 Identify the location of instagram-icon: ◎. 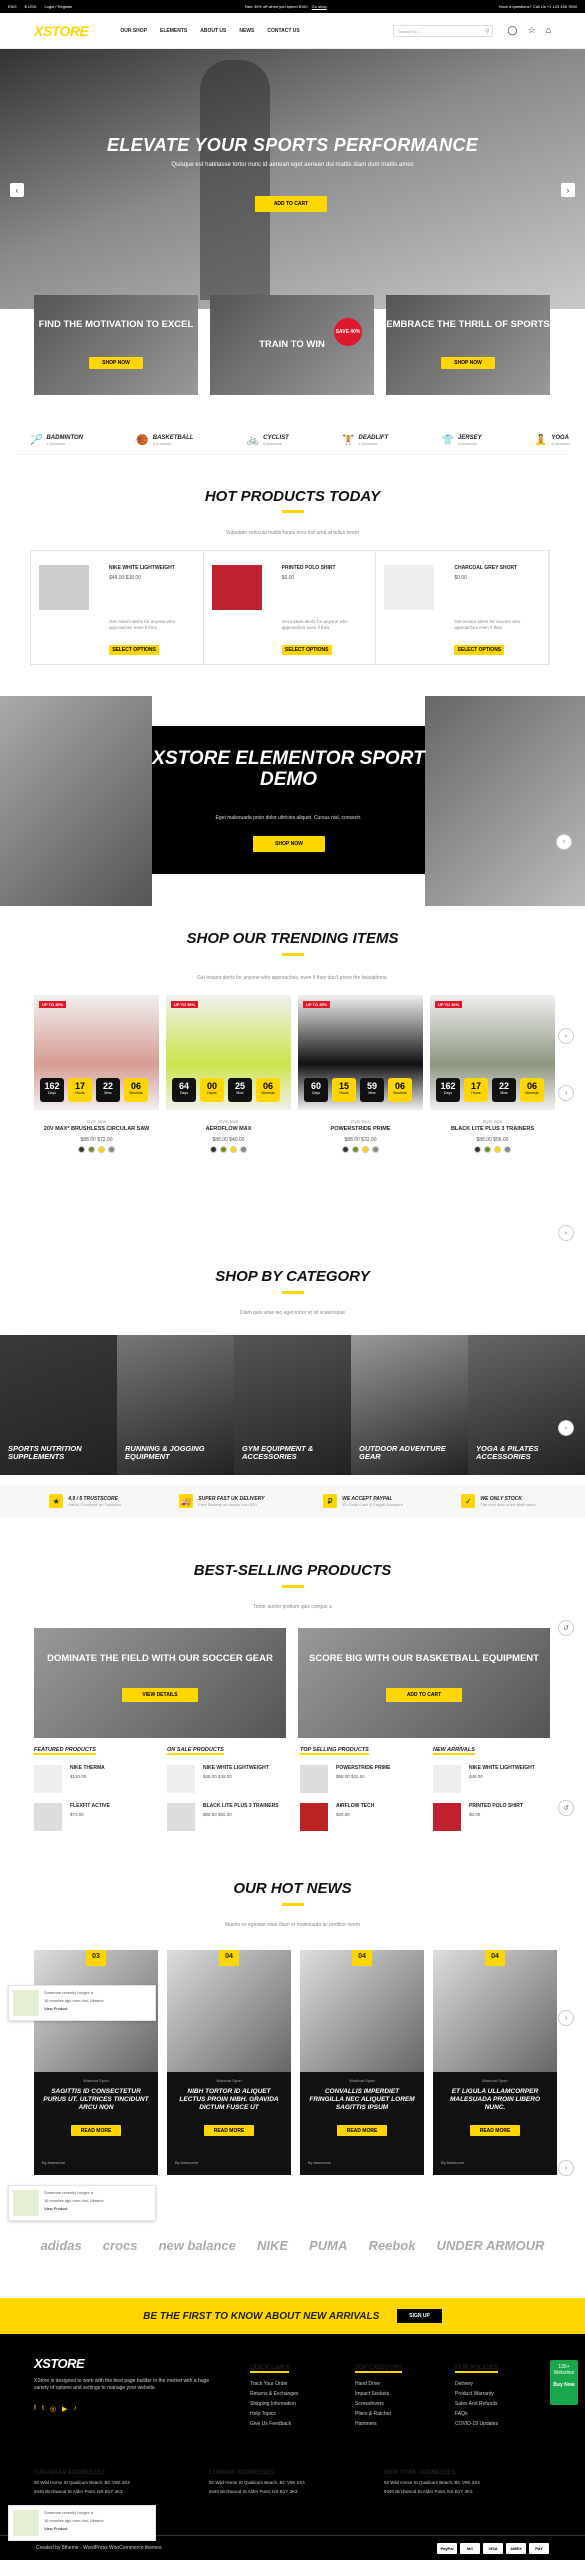
(53, 2409).